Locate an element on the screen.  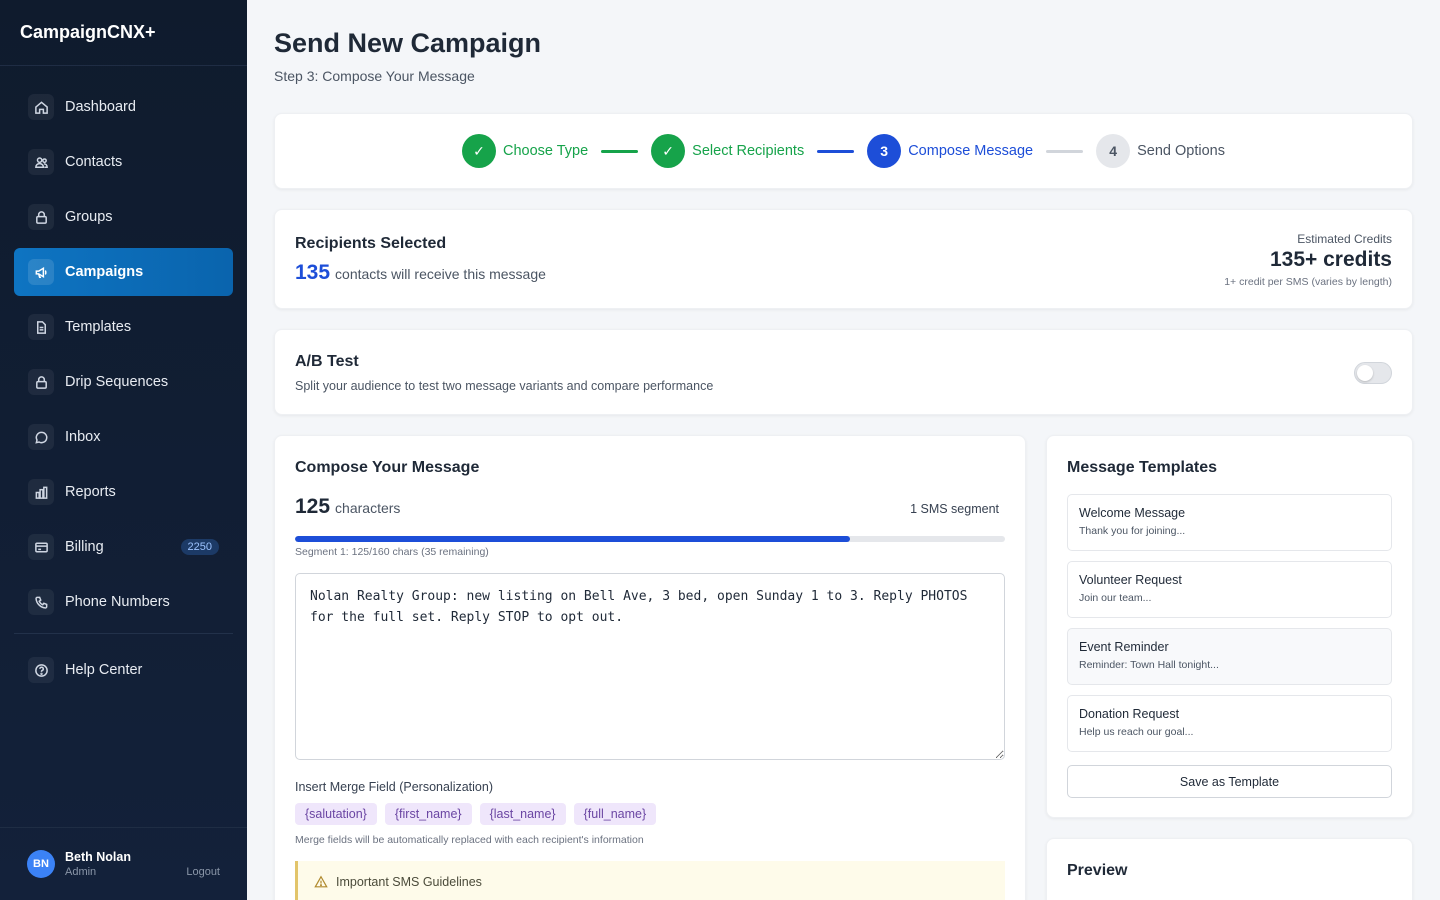
step-number: 4 is located at coordinates (1113, 151).